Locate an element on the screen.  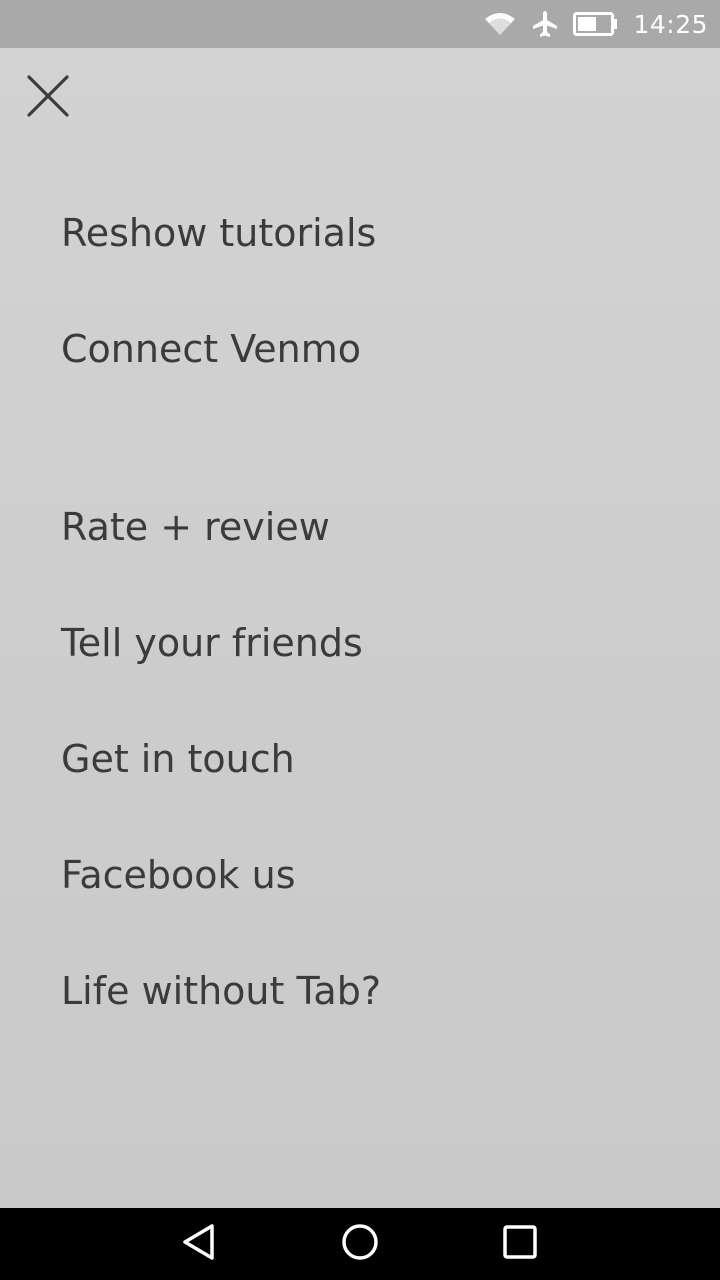
airplane-mode-icon is located at coordinates (545, 24).